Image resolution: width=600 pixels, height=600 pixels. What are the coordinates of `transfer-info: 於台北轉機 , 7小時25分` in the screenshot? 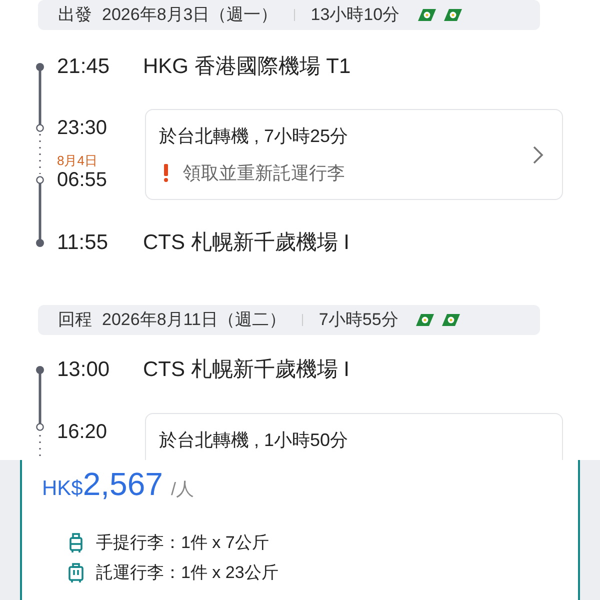 It's located at (254, 136).